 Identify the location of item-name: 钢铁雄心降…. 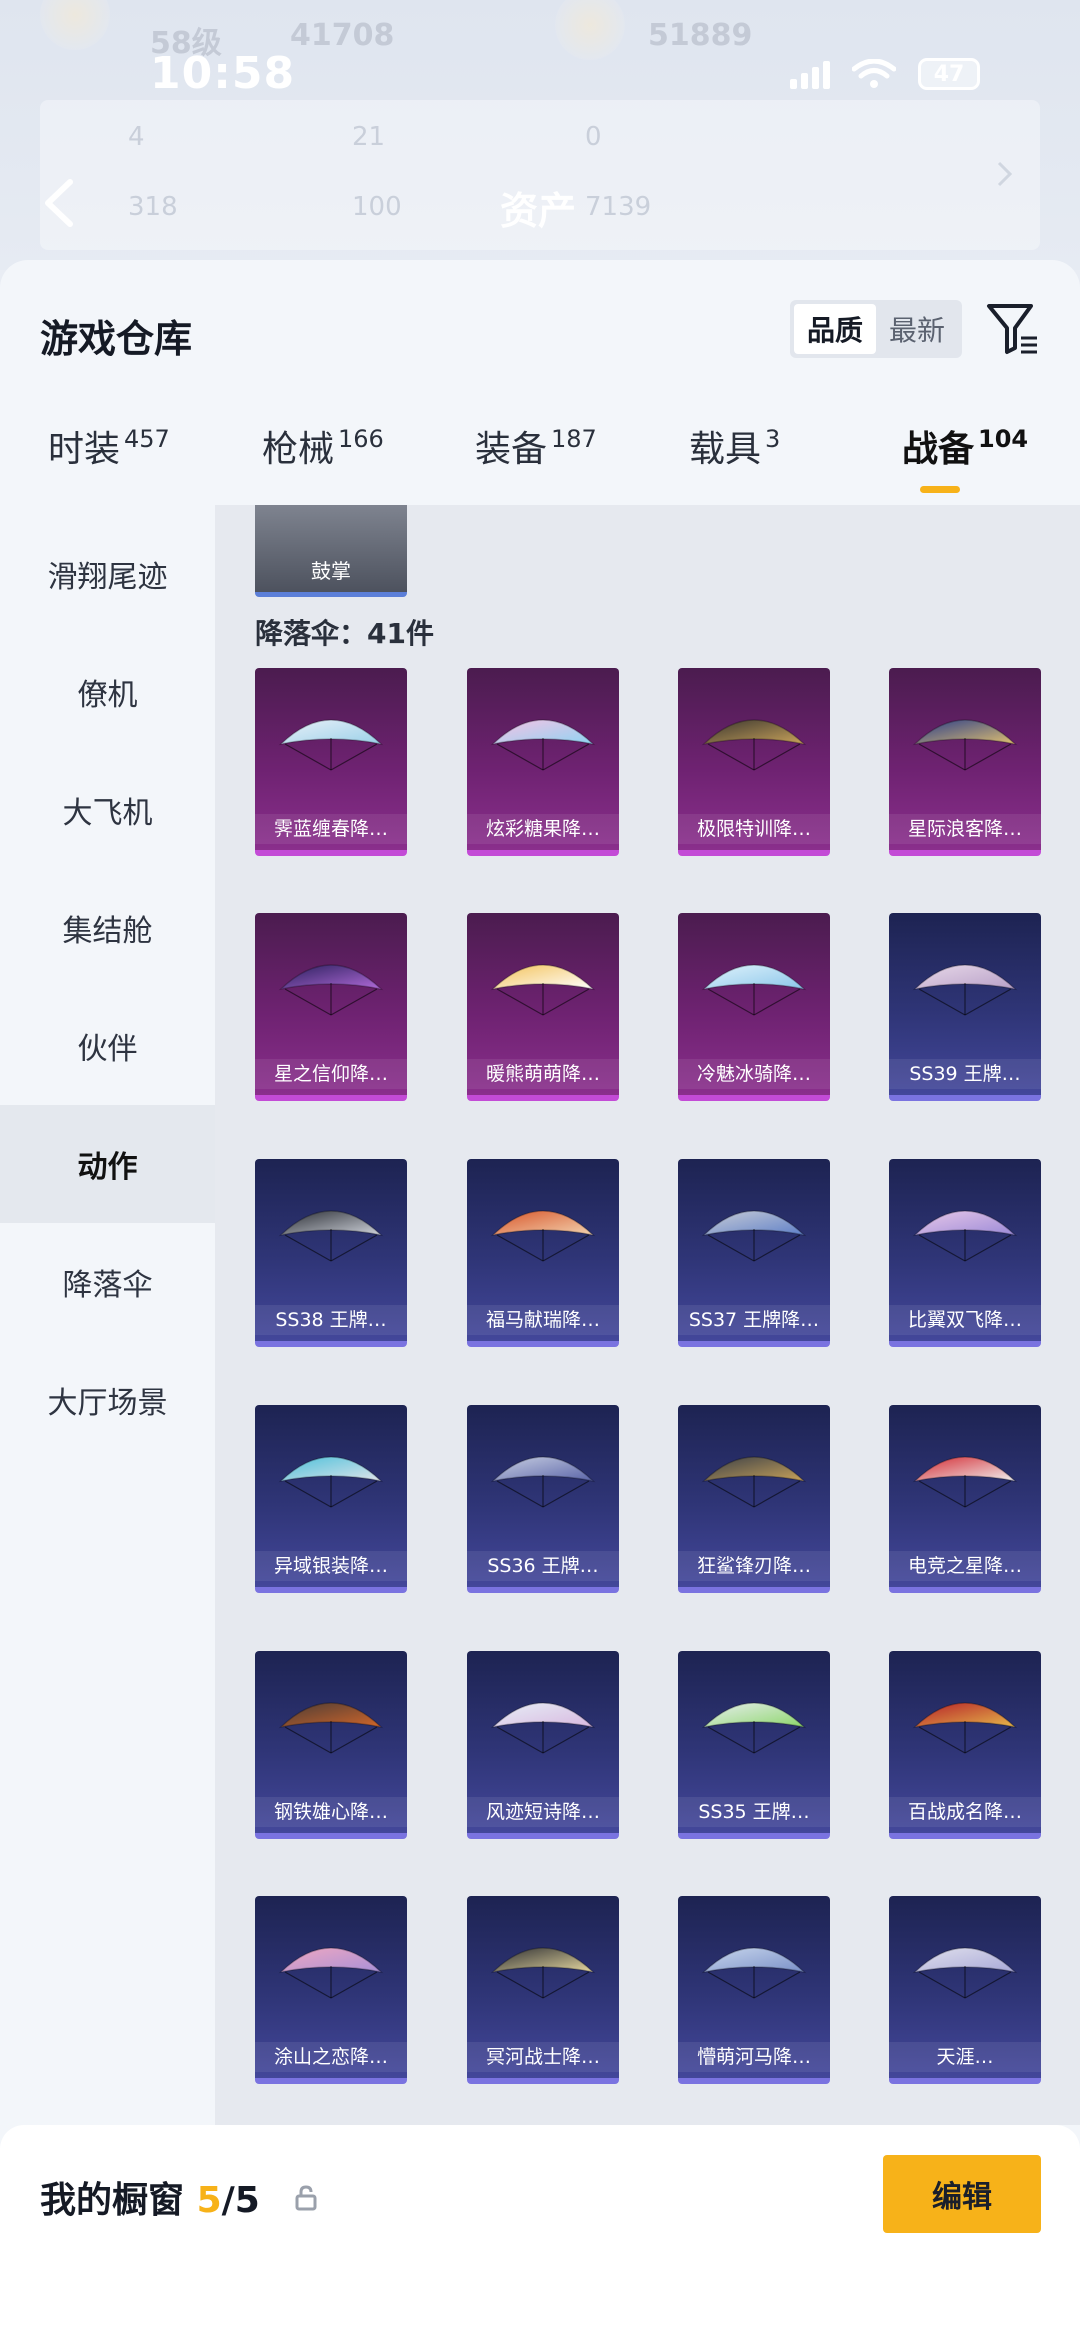
(331, 1812).